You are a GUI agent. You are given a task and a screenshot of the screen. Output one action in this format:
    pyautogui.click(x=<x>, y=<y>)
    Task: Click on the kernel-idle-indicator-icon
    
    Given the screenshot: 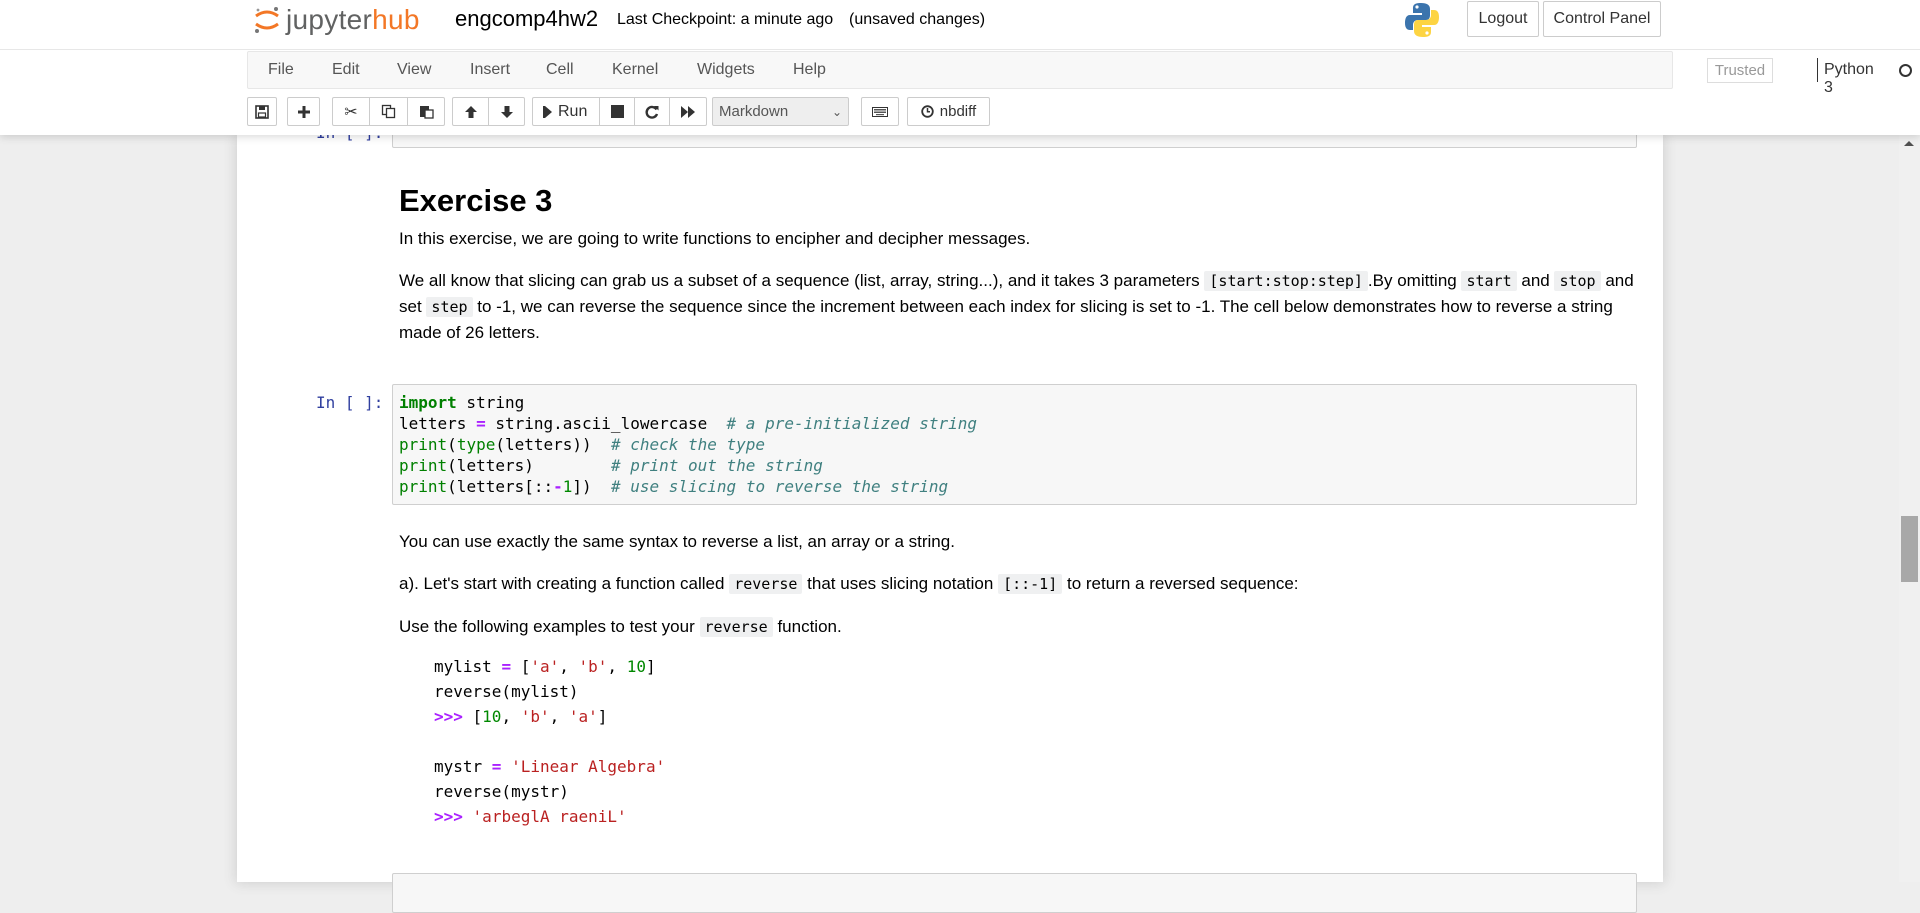 What is the action you would take?
    pyautogui.click(x=1905, y=70)
    